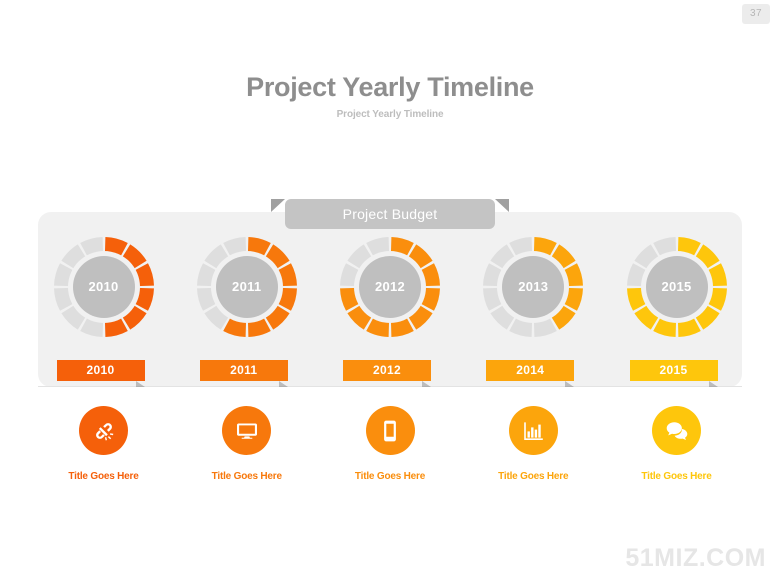  I want to click on chat-bubbles-icon, so click(677, 431).